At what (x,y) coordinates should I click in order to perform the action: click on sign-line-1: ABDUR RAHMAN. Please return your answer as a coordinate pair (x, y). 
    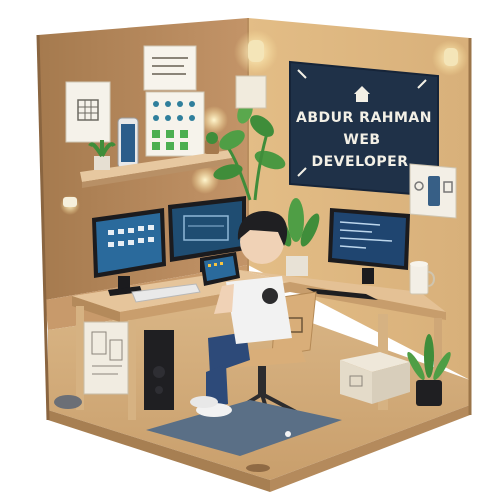
    Looking at the image, I should click on (364, 118).